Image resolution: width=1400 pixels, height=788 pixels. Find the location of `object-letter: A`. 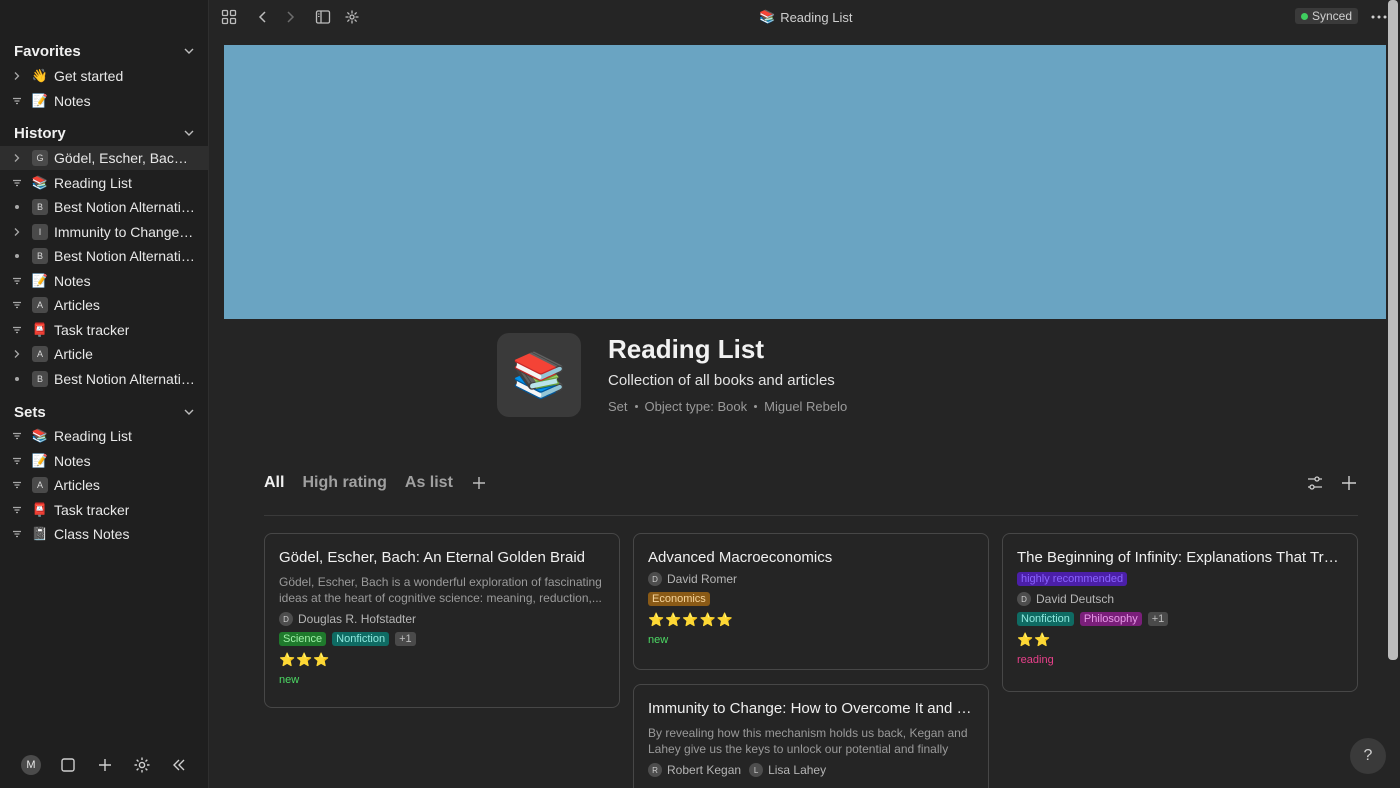

object-letter: A is located at coordinates (40, 305).